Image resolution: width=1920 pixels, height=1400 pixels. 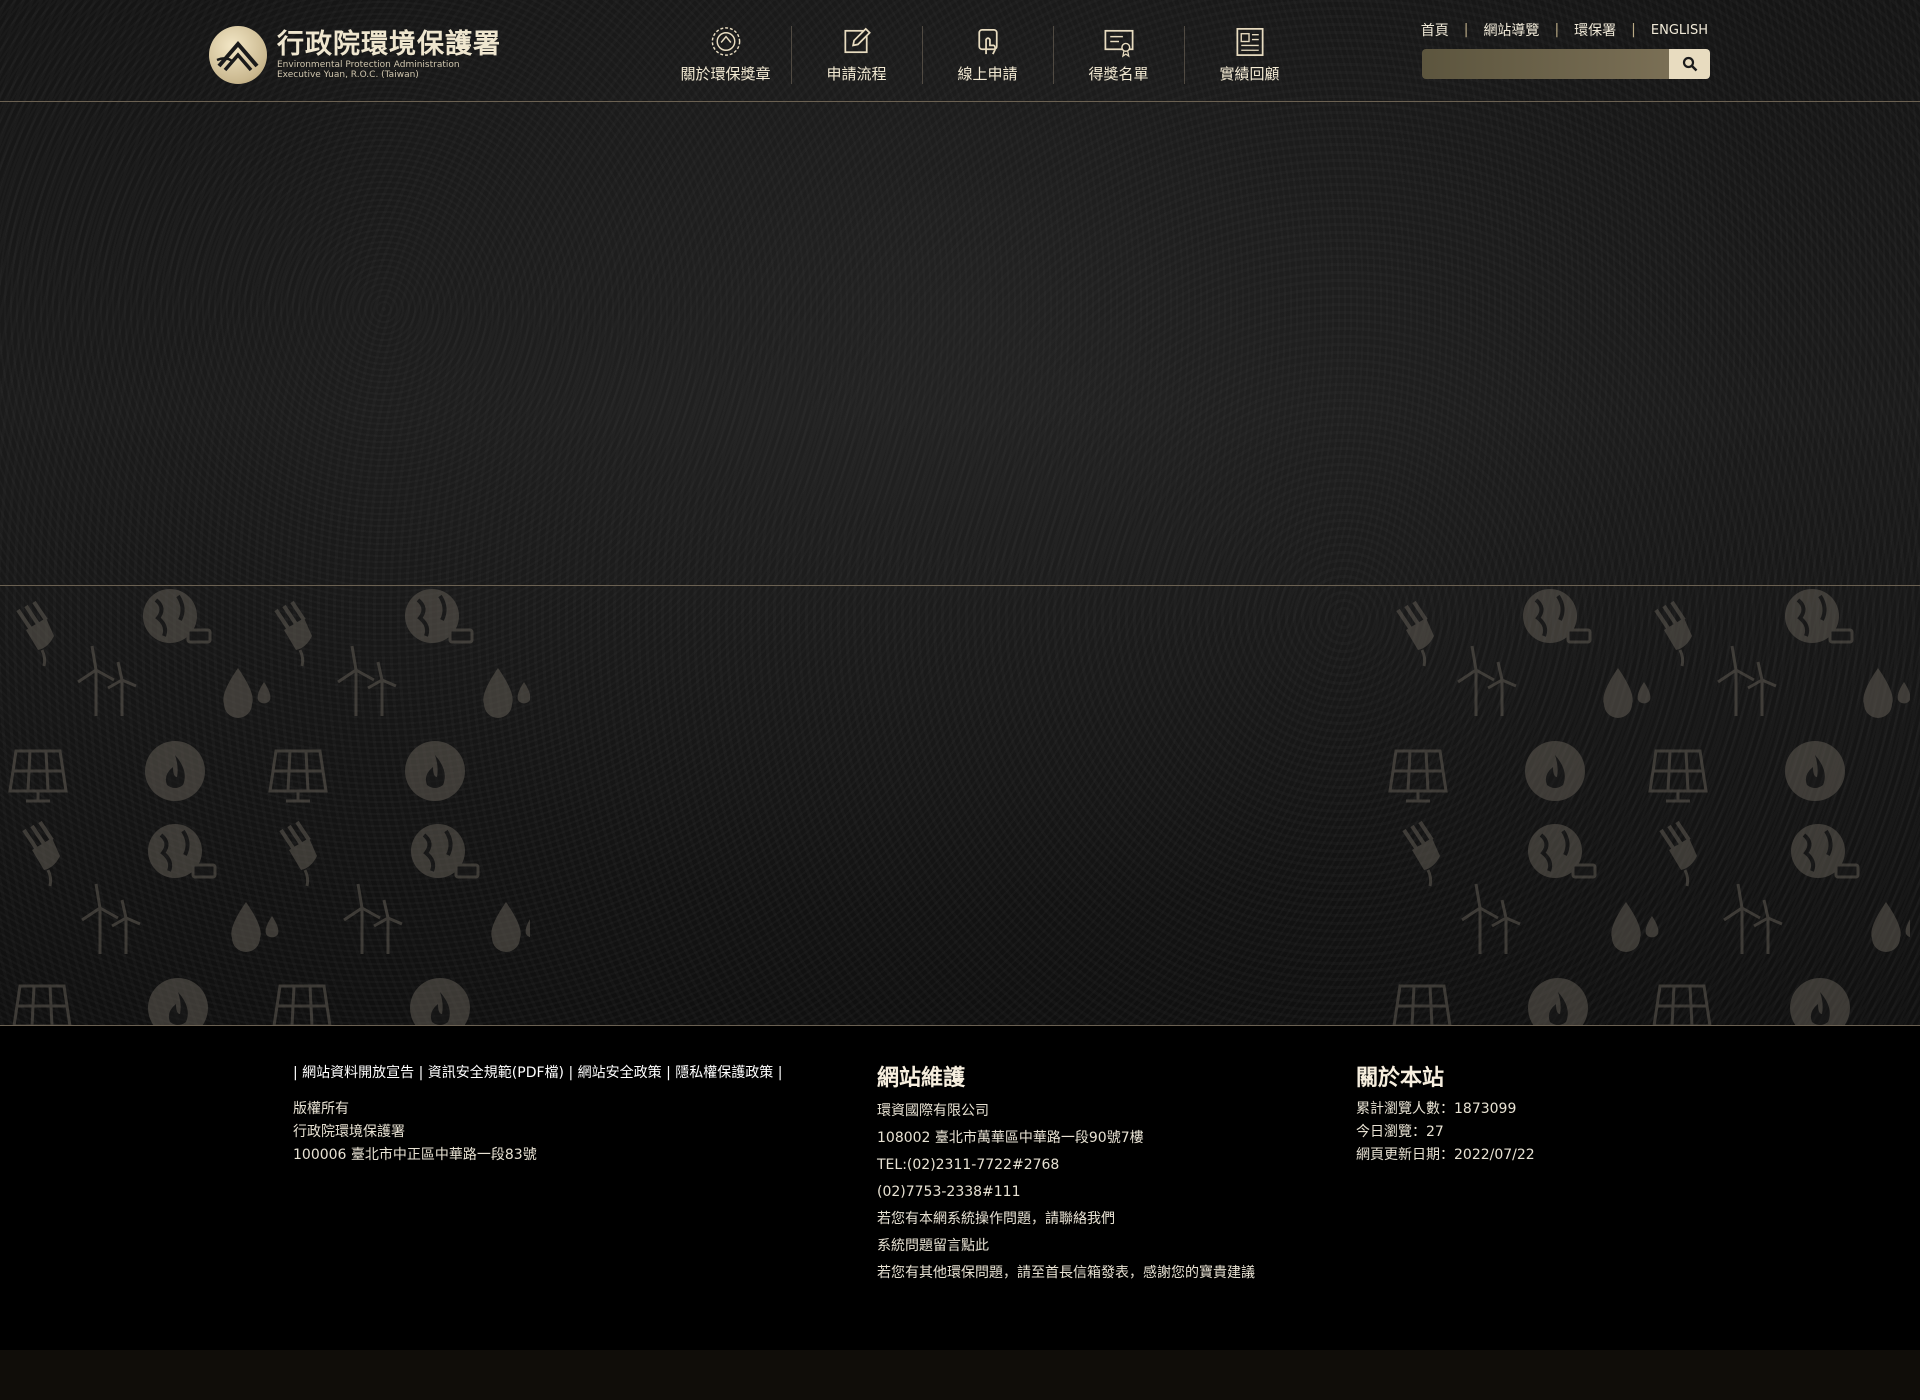 I want to click on about-heading: 關於本站, so click(x=1400, y=1078).